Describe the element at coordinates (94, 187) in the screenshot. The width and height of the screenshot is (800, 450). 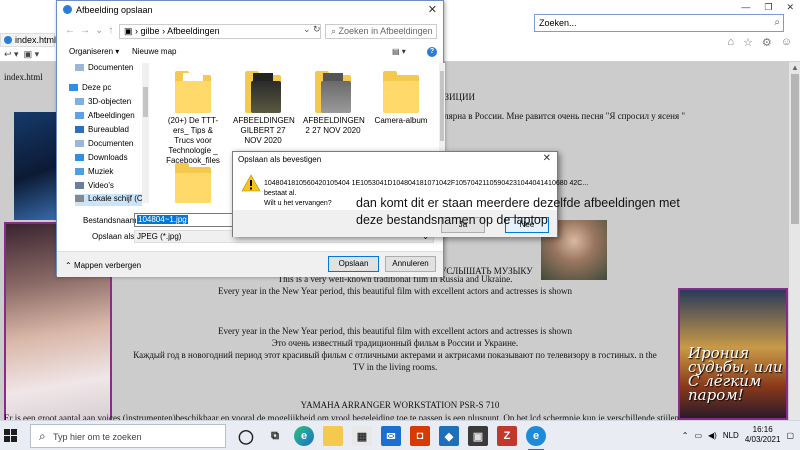
I see `tree-item-videos: Video's` at that location.